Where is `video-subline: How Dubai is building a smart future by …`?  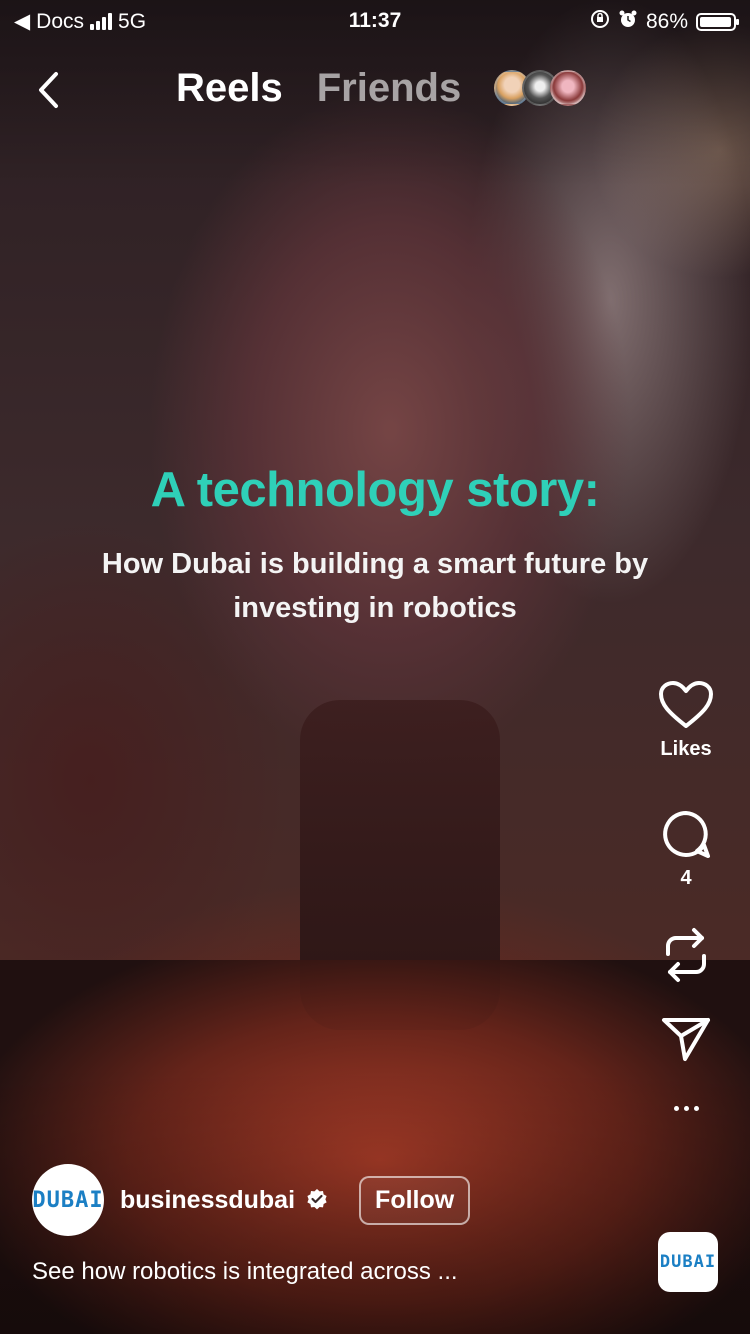
video-subline: How Dubai is building a smart future by … is located at coordinates (375, 586).